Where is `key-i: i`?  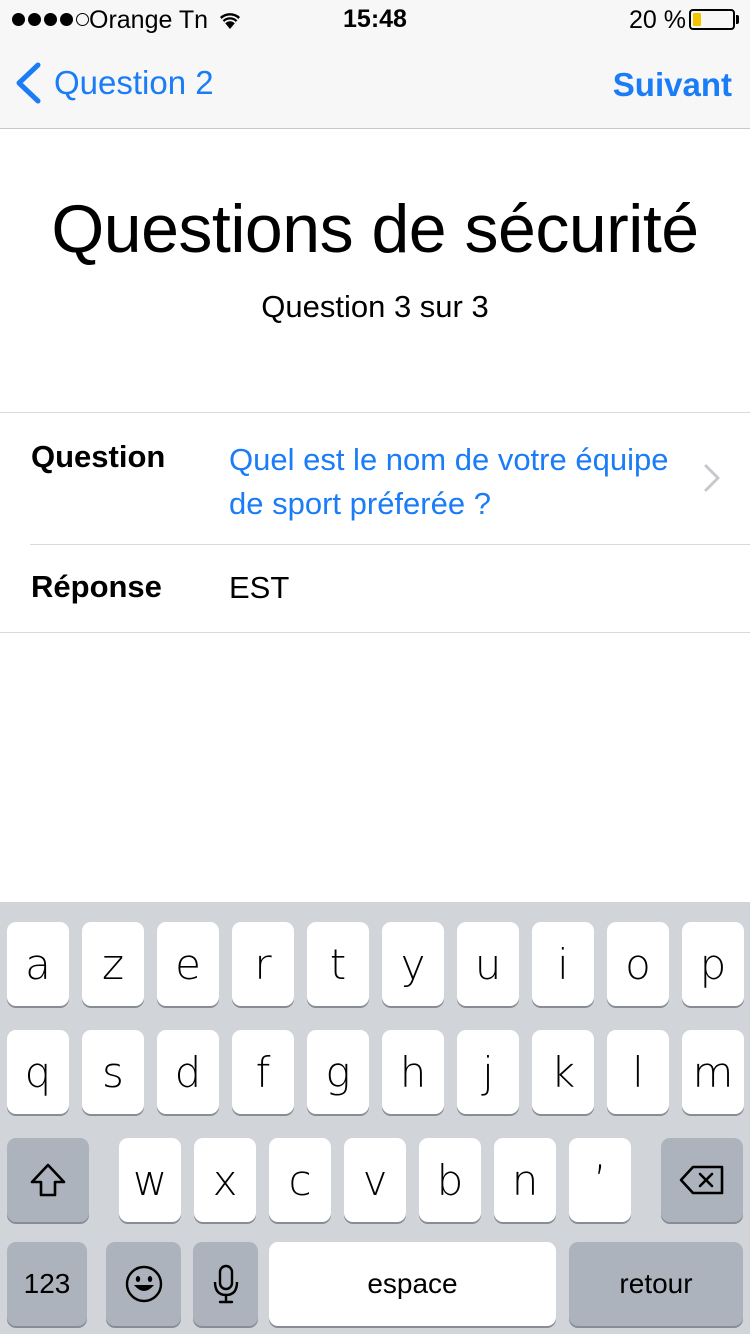
key-i: i is located at coordinates (563, 964).